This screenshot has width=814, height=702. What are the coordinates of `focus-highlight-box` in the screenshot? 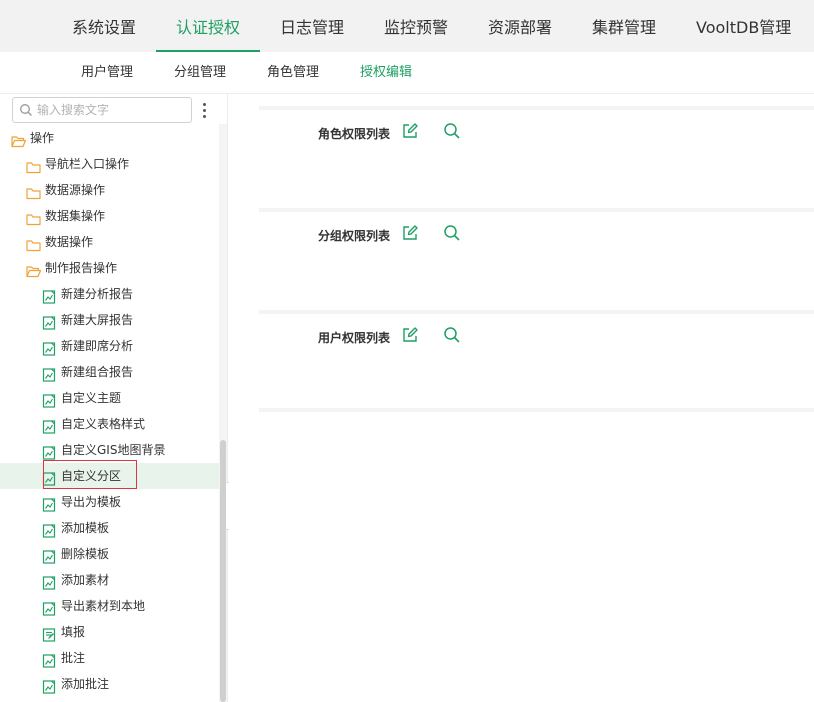 It's located at (90, 474).